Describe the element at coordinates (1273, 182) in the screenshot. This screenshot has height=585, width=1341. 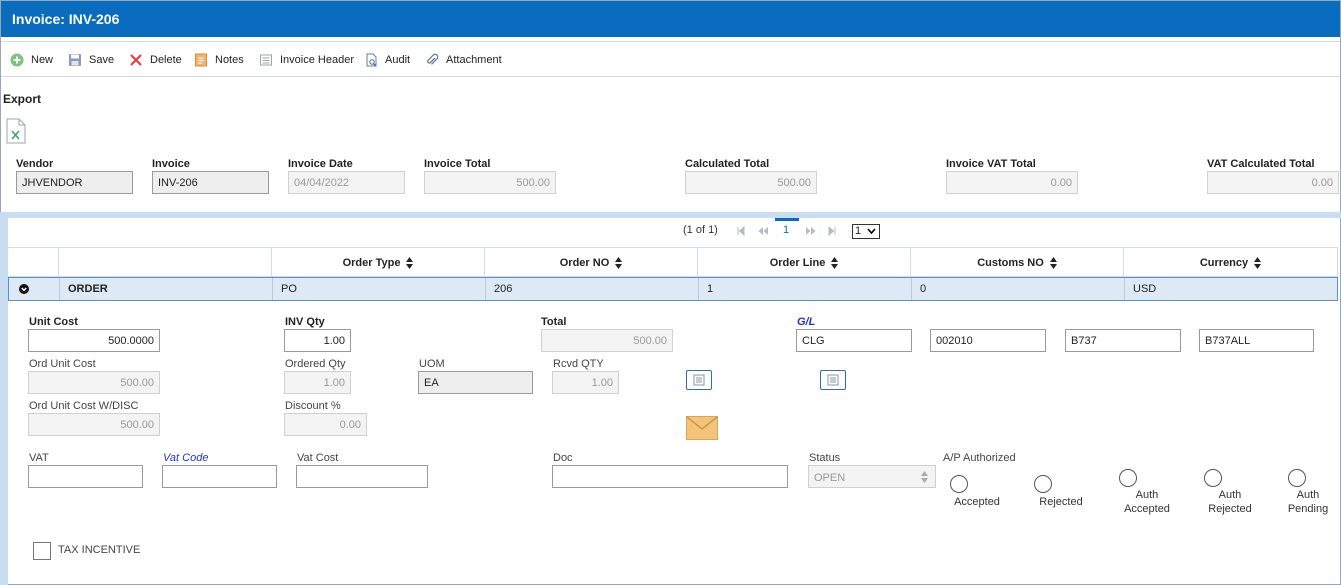
I see `vat-calculated-total-field` at that location.